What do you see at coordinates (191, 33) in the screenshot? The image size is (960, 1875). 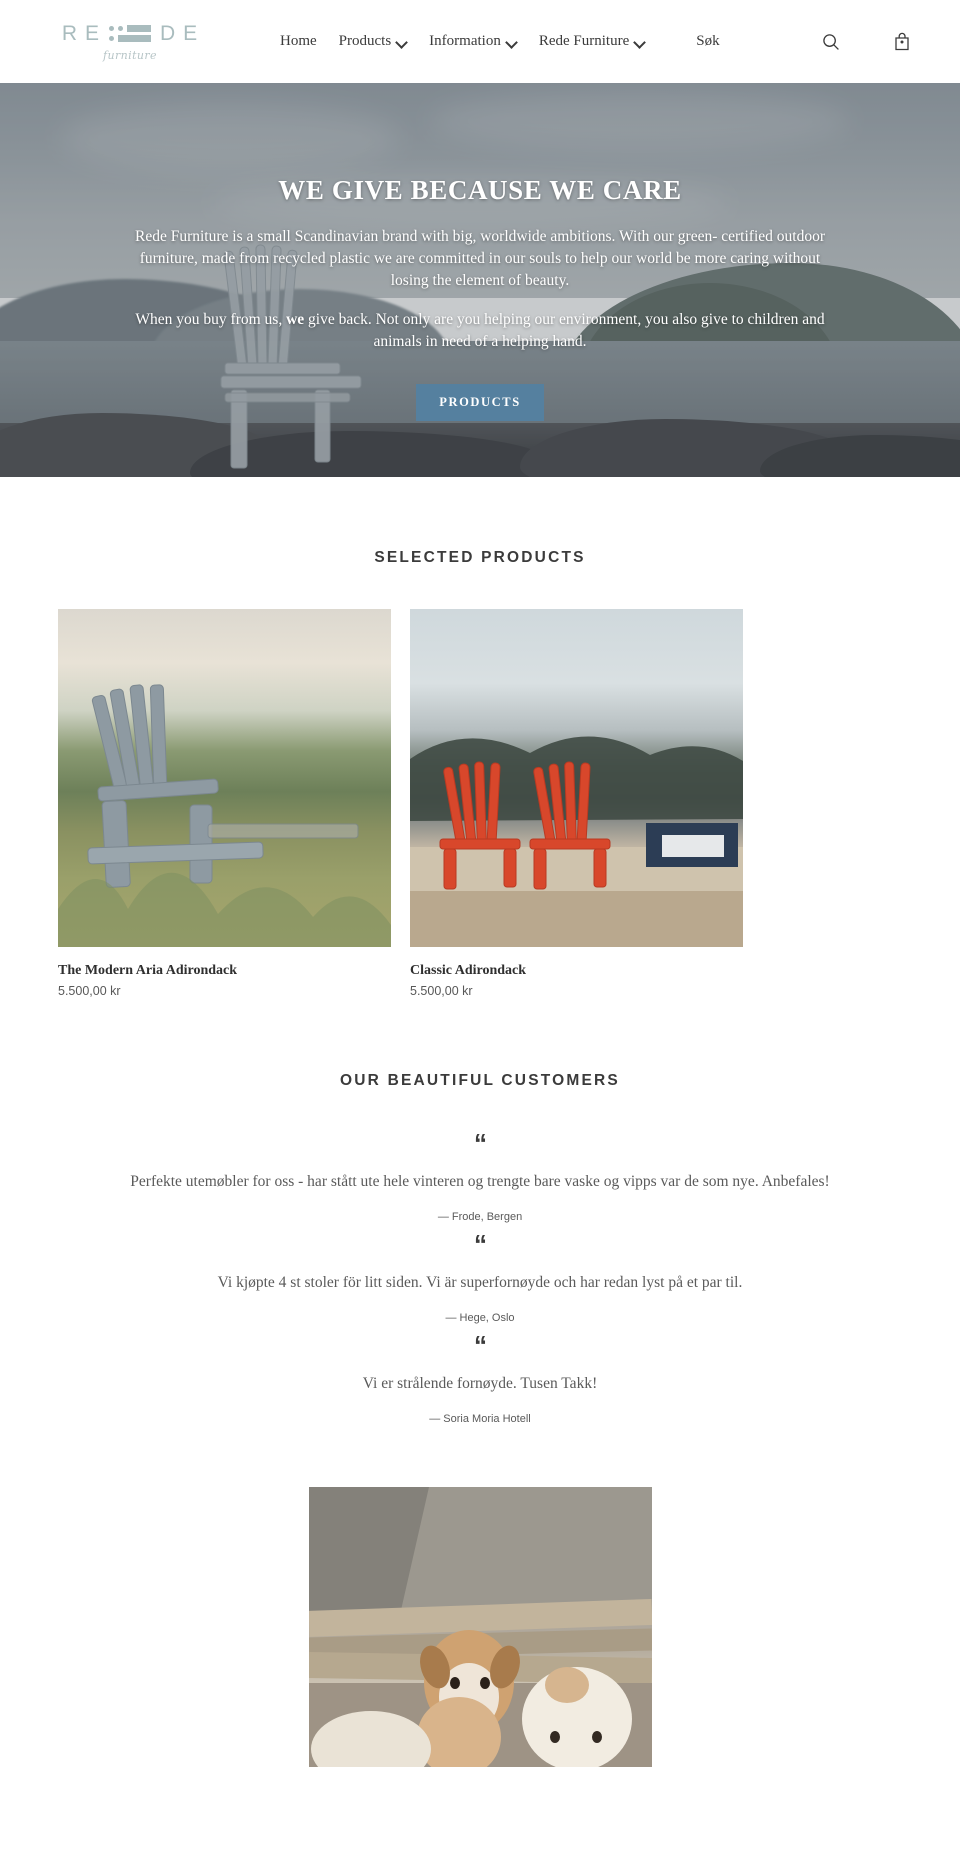 I see `logo-letter-e2: E` at bounding box center [191, 33].